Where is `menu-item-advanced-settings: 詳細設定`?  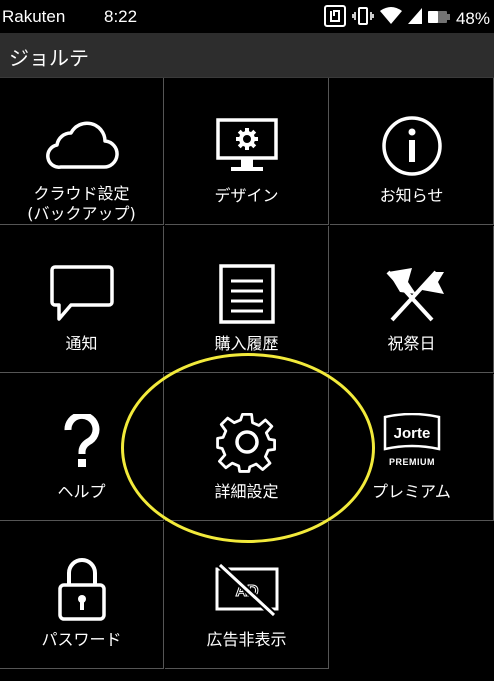 menu-item-advanced-settings: 詳細設定 is located at coordinates (247, 447).